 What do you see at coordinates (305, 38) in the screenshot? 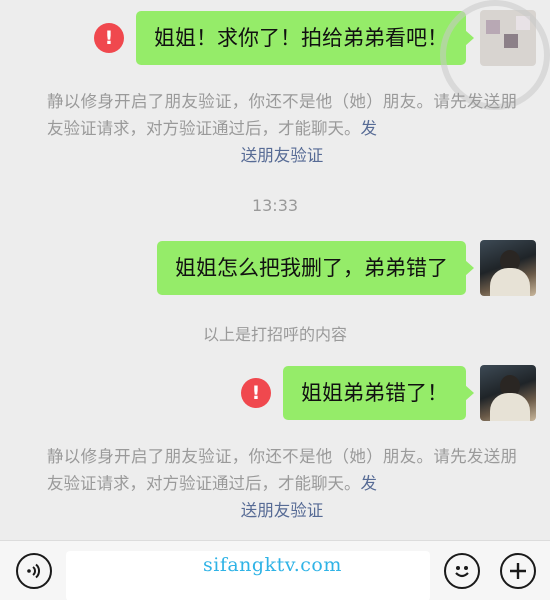
I see `message-bubble: 姐姐！求你了！拍给弟弟看吧！` at bounding box center [305, 38].